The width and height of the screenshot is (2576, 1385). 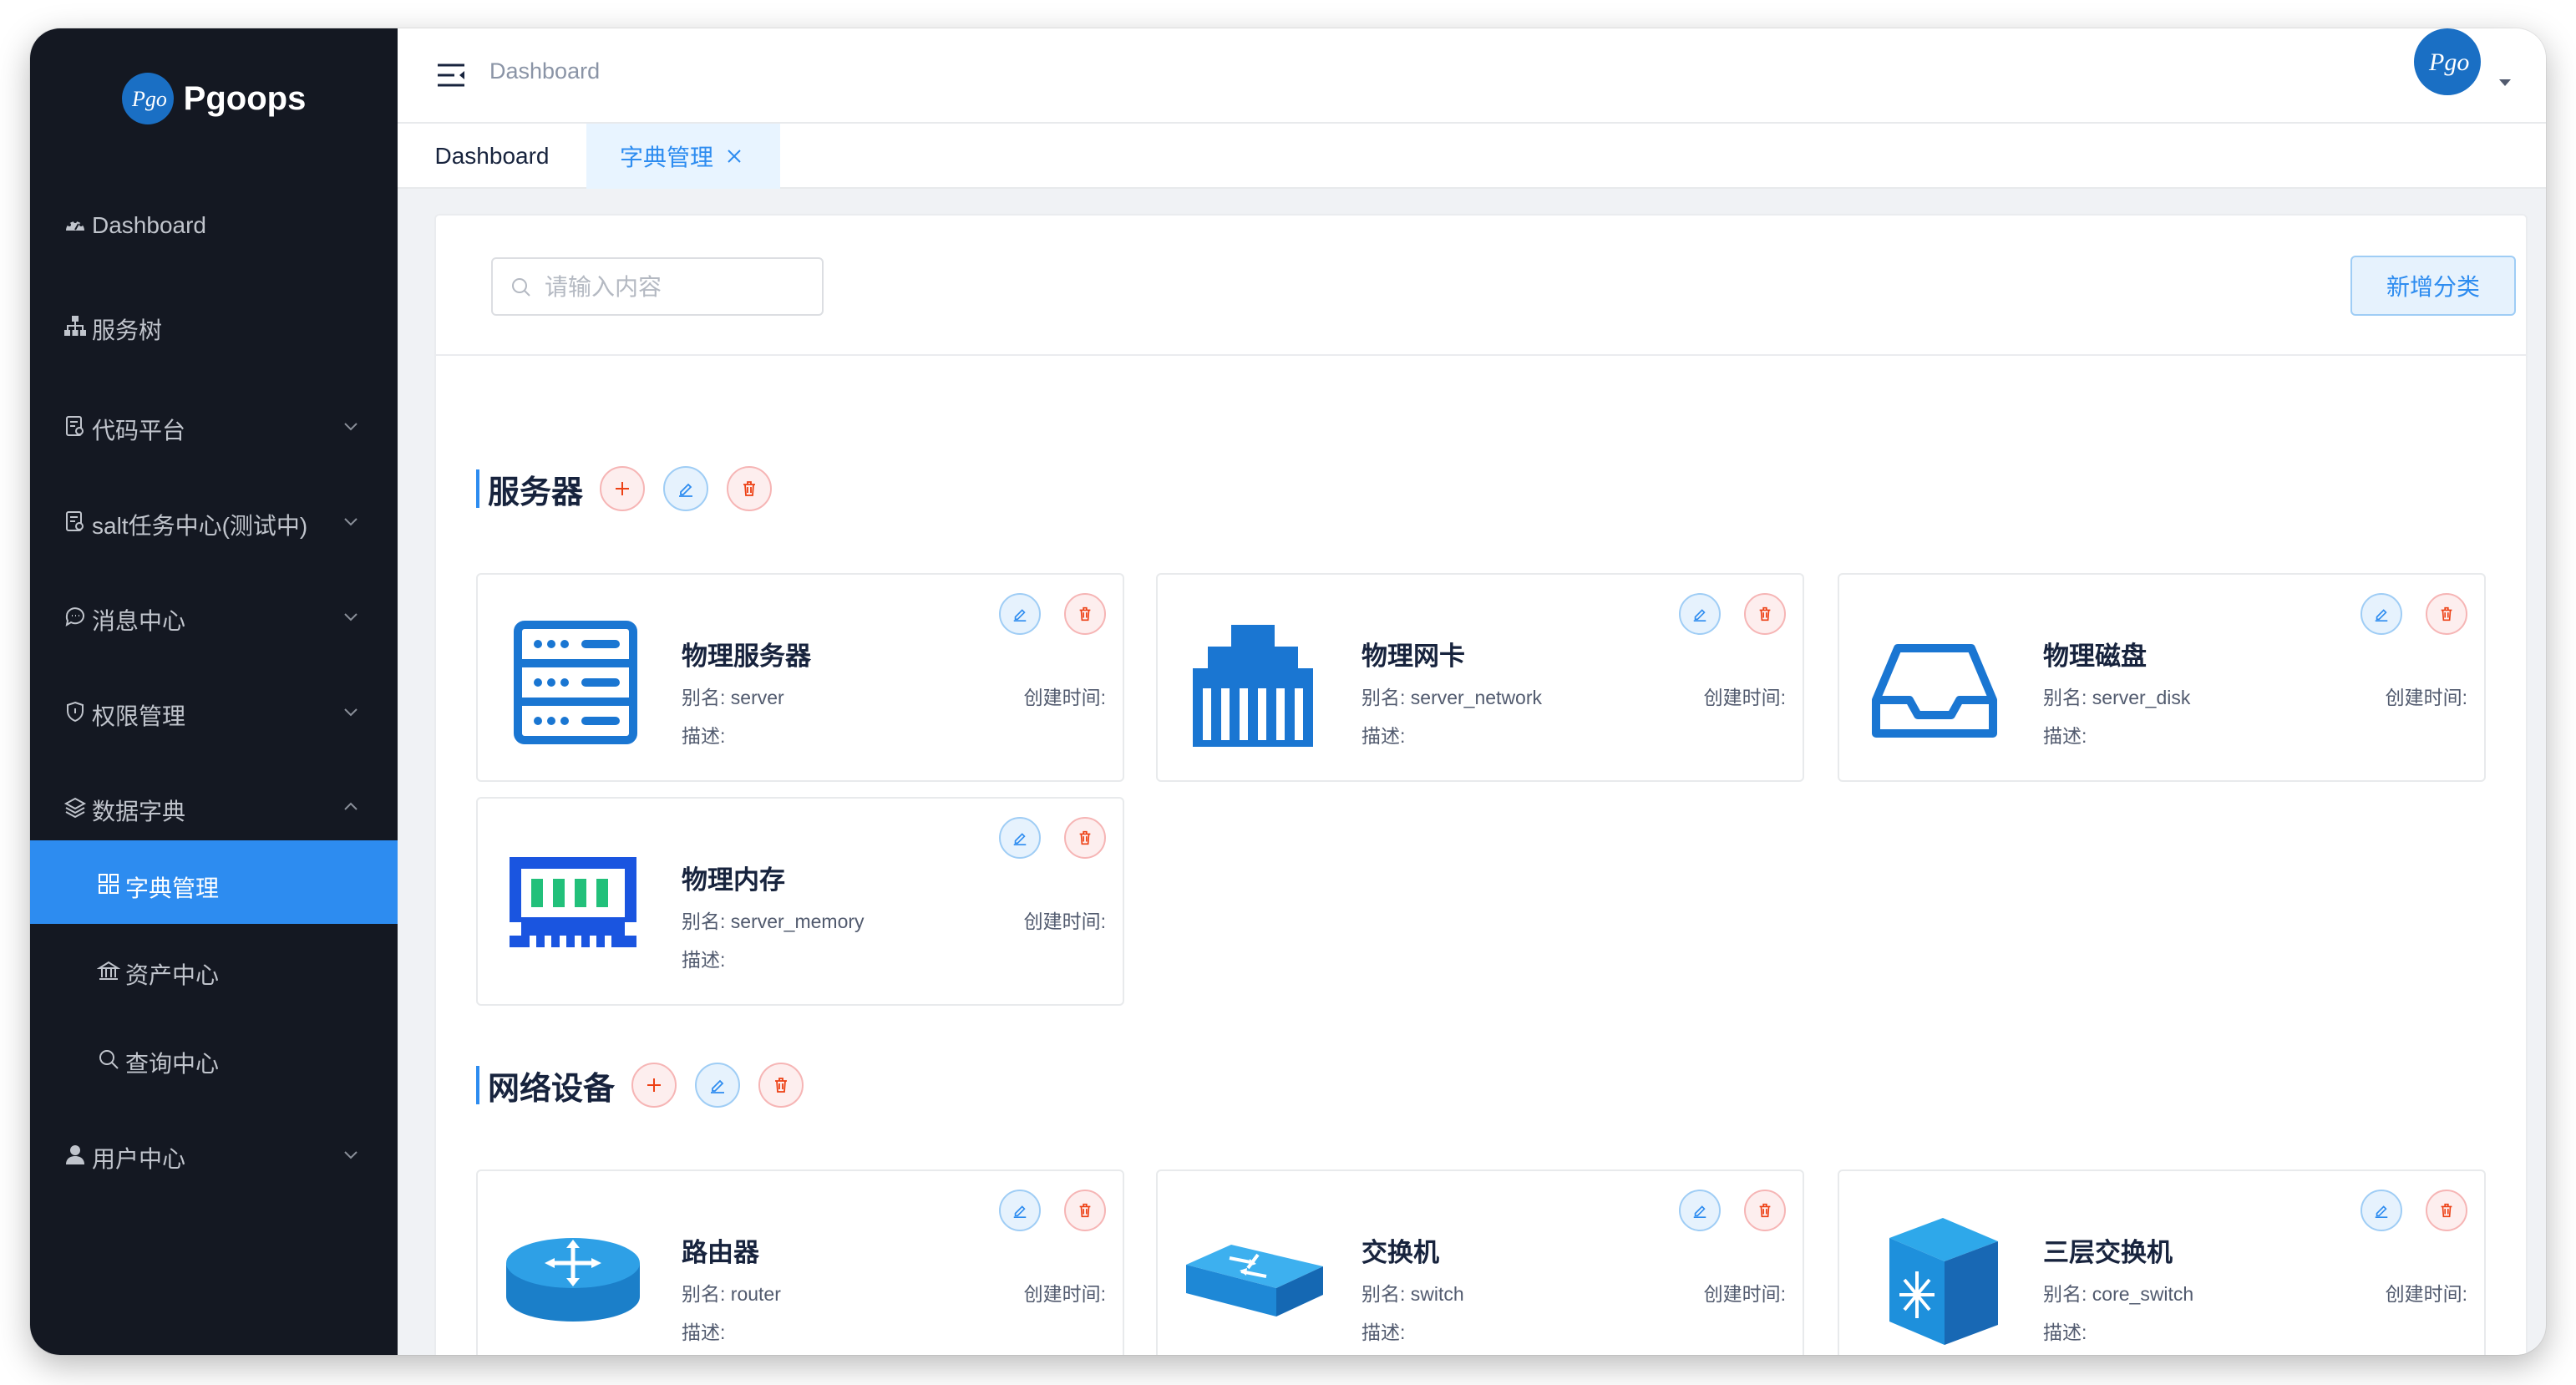 What do you see at coordinates (678, 287) in the screenshot?
I see `search-input` at bounding box center [678, 287].